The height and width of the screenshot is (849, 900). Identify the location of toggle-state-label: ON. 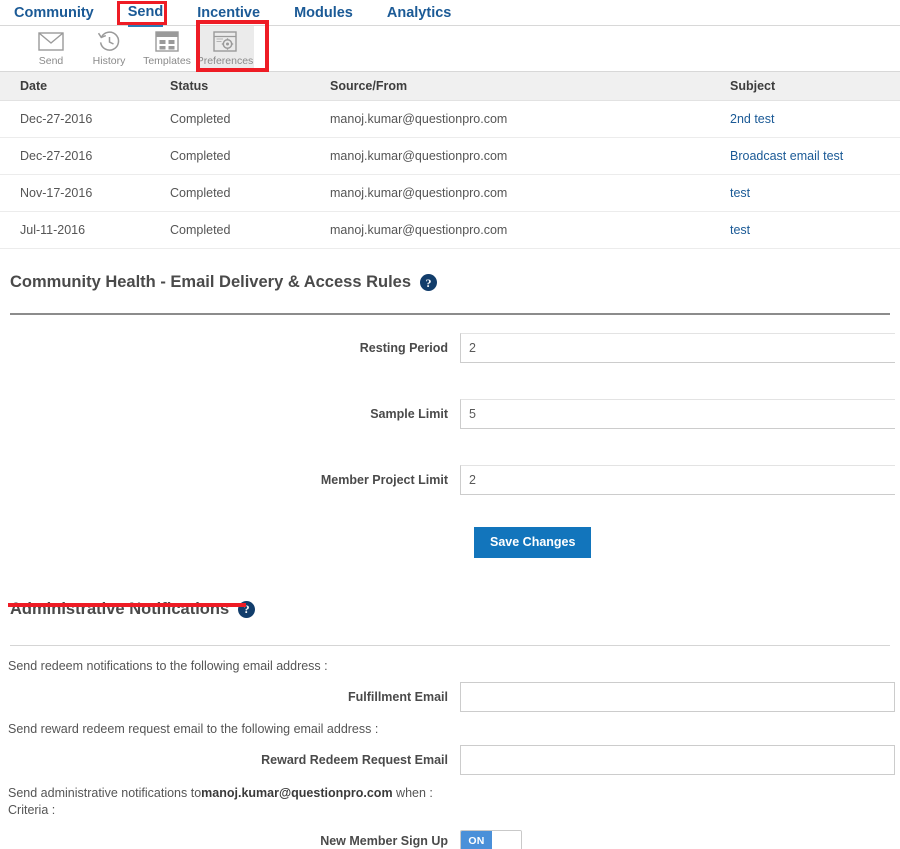
(476, 839).